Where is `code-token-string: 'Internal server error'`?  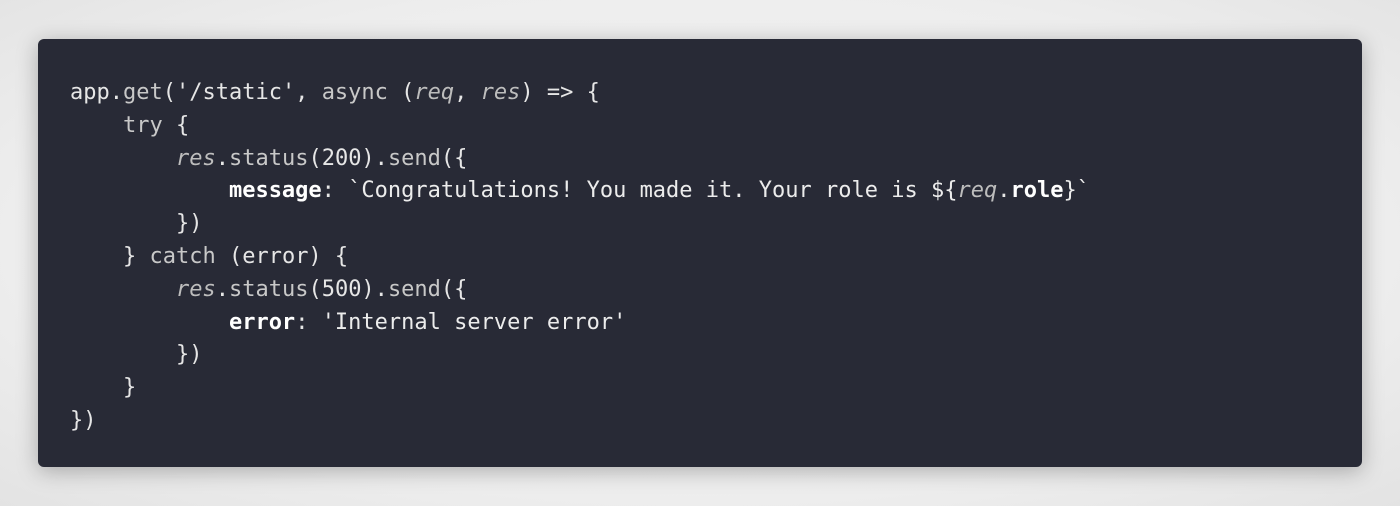
code-token-string: 'Internal server error' is located at coordinates (474, 322).